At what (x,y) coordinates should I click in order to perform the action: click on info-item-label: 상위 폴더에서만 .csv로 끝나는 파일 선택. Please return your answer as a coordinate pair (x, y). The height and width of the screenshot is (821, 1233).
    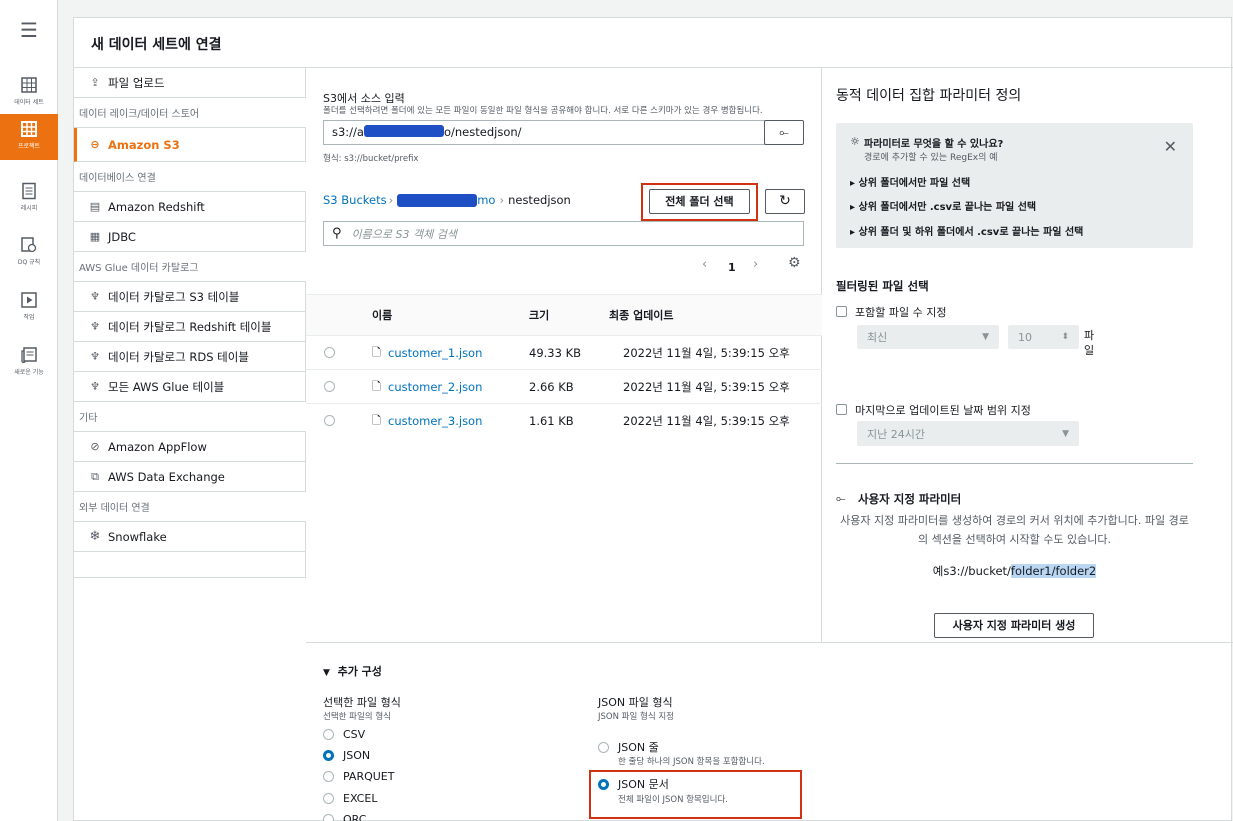
    Looking at the image, I should click on (947, 207).